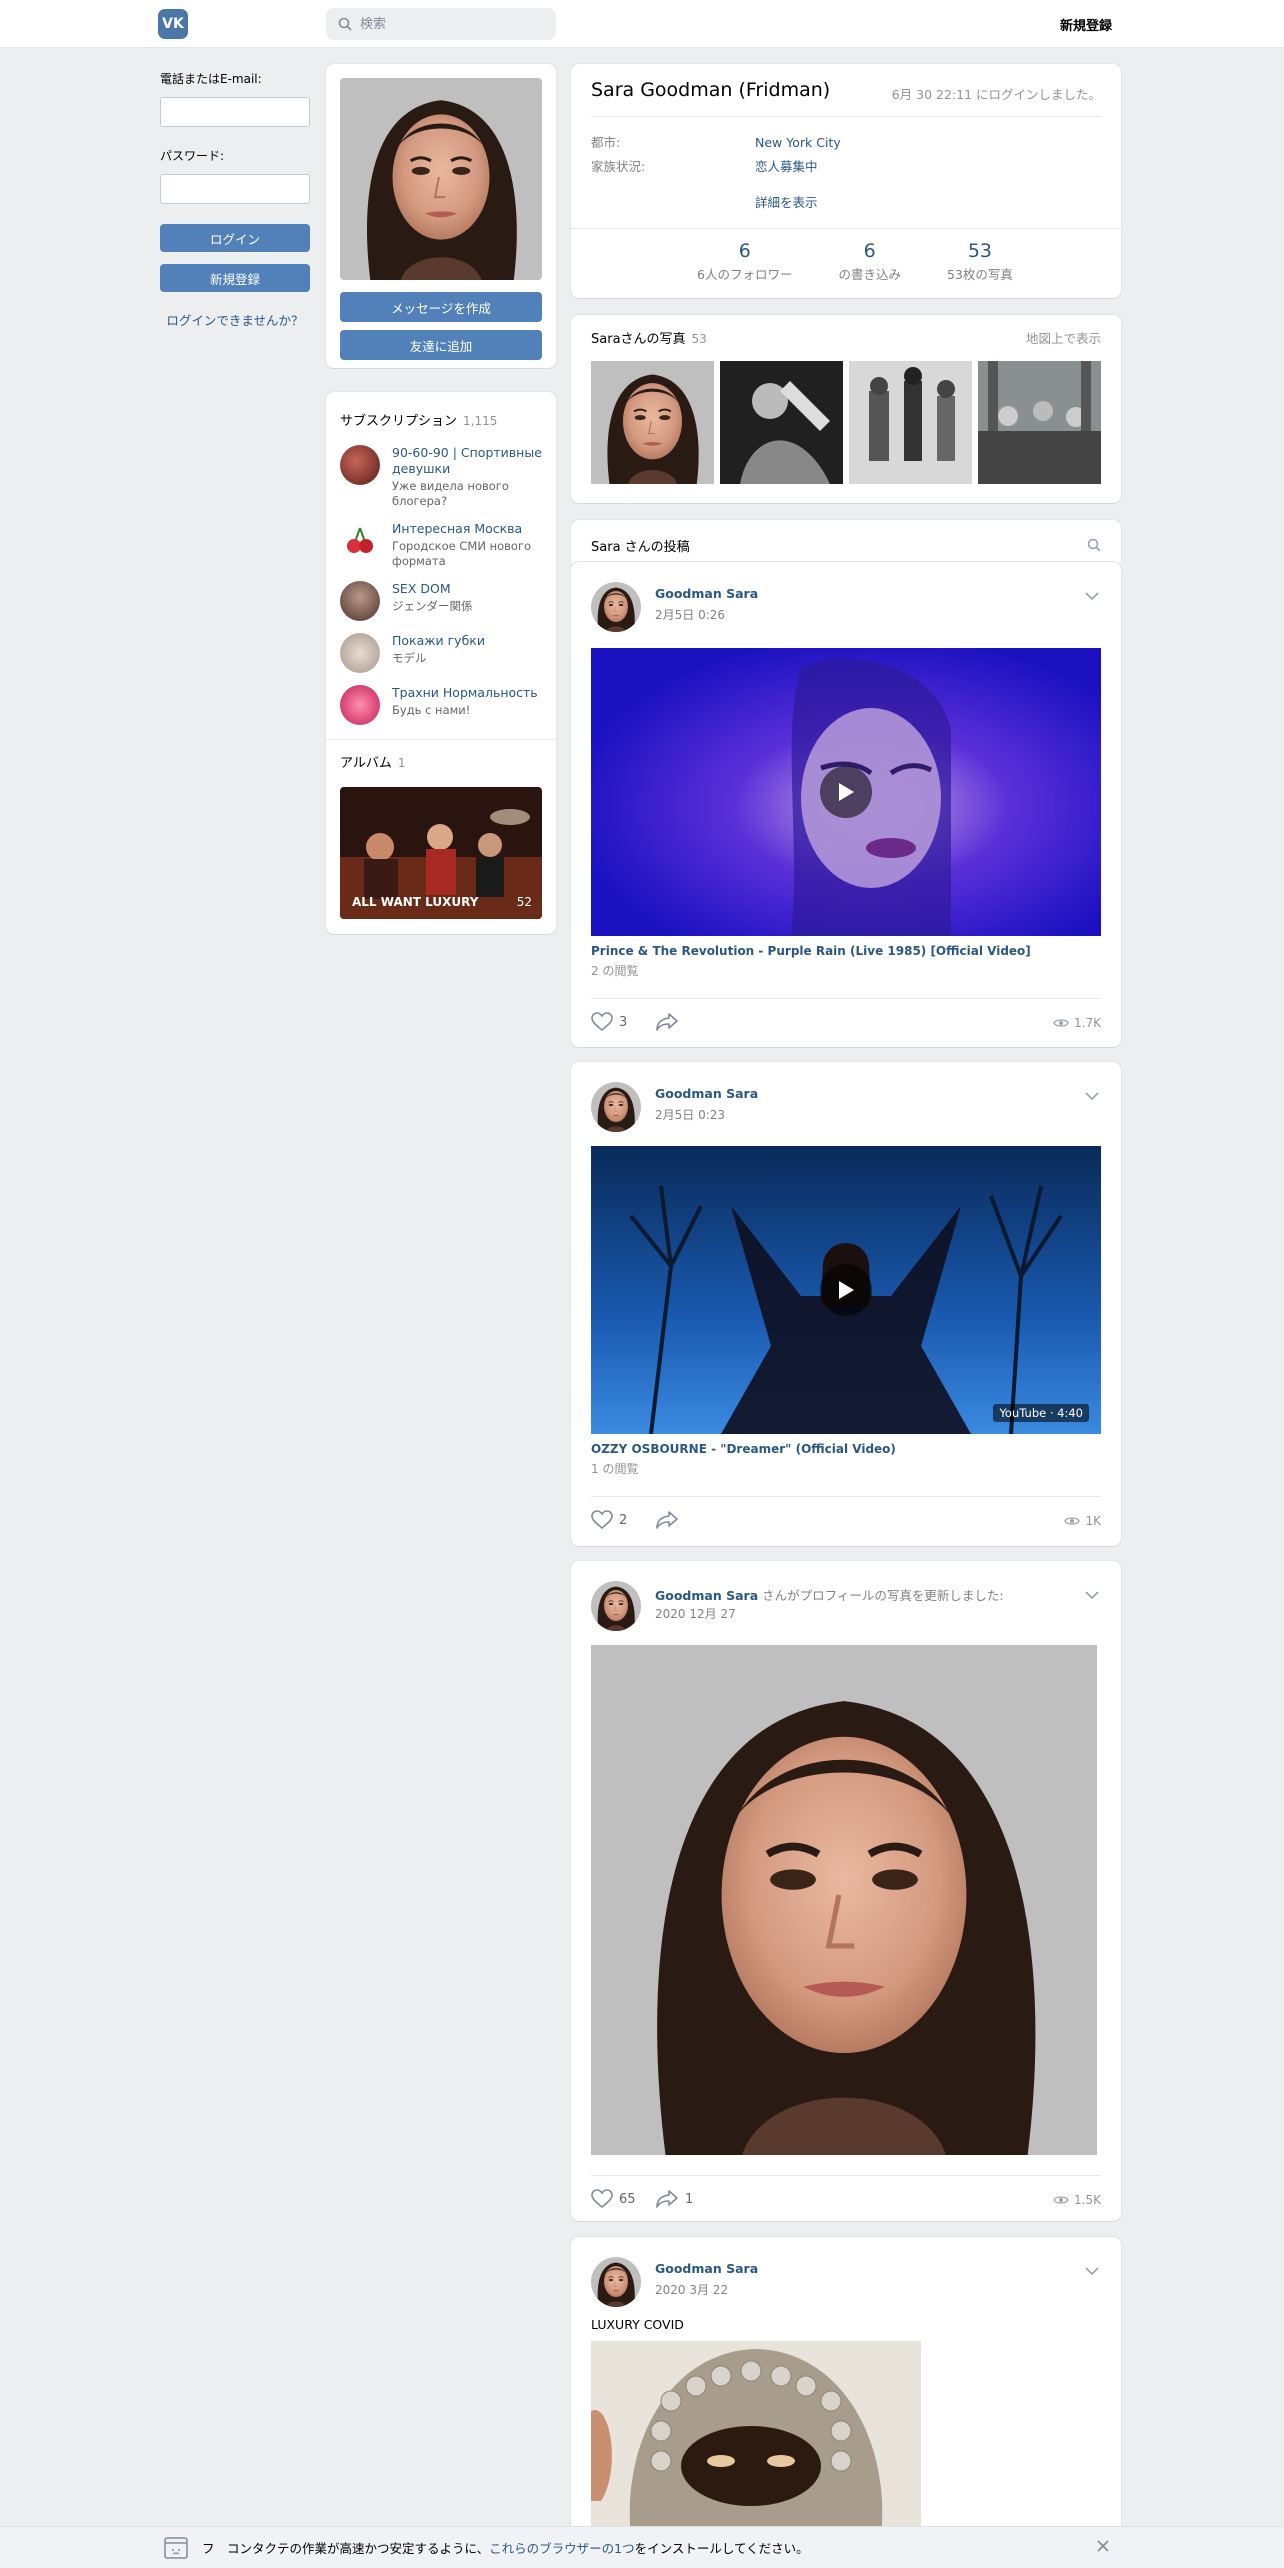 Image resolution: width=1284 pixels, height=2568 pixels. What do you see at coordinates (640, 545) in the screenshot?
I see `tab-posts: Sara さんの投稿` at bounding box center [640, 545].